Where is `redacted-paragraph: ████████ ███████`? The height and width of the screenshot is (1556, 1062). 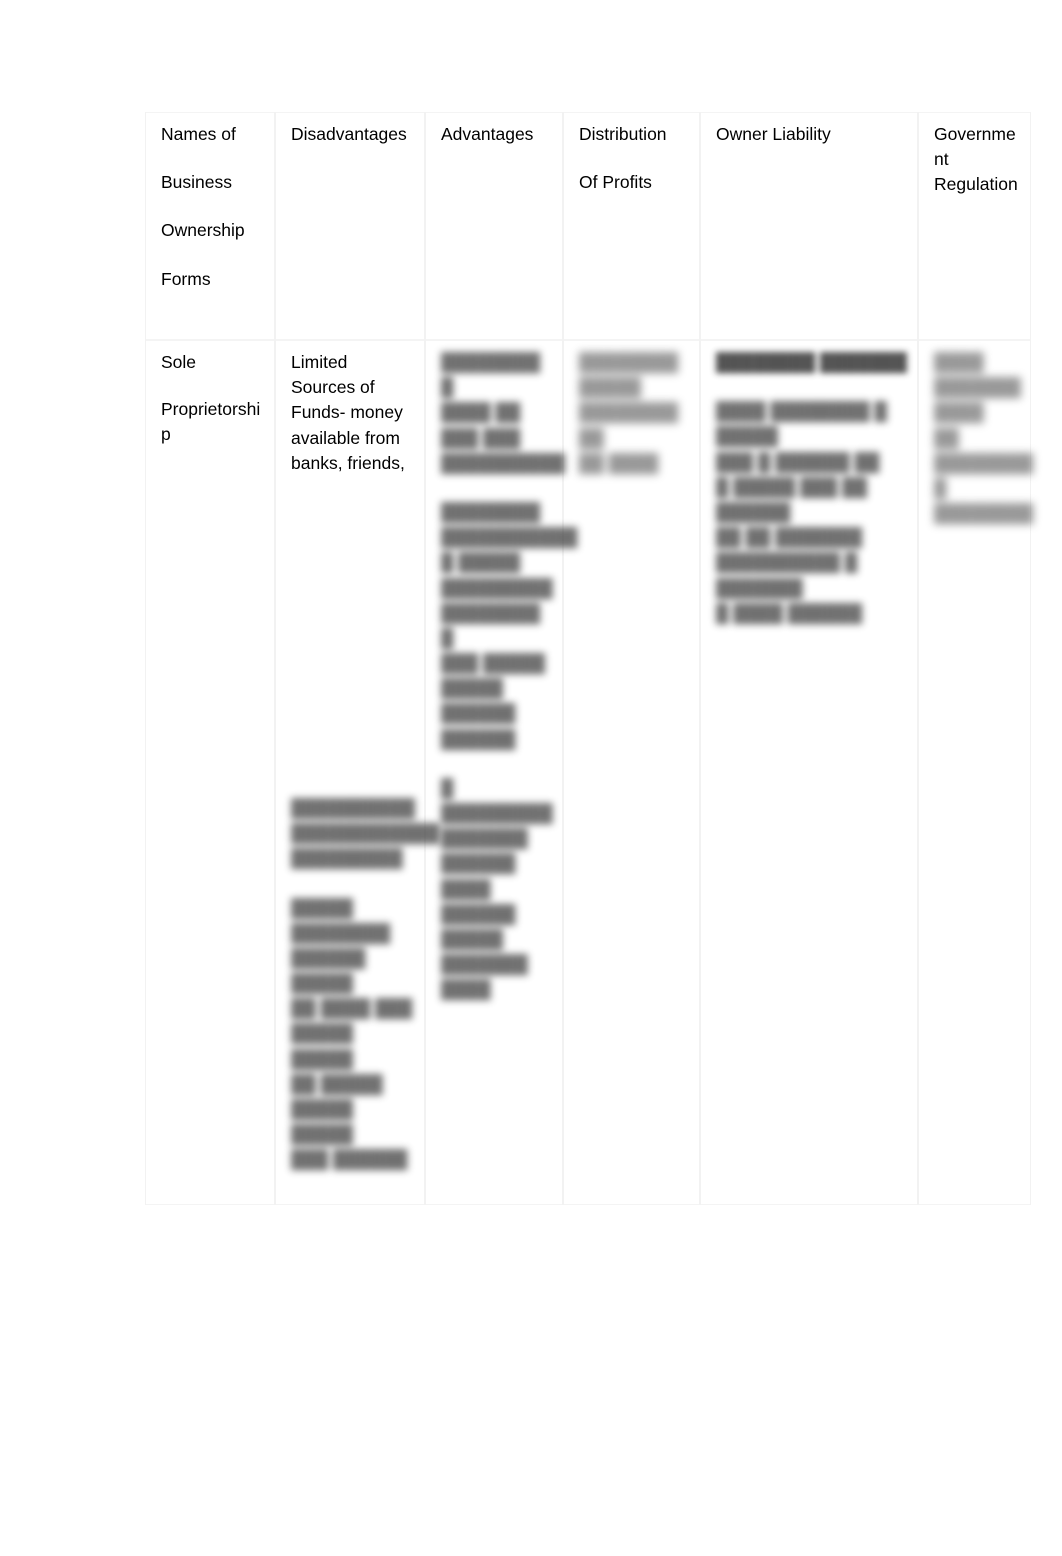 redacted-paragraph: ████████ ███████ is located at coordinates (811, 362).